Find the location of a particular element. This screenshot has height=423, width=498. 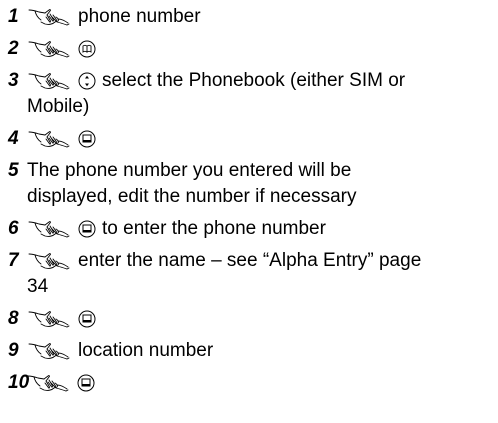

step-continuation-text: Mobile) is located at coordinates (58, 106).